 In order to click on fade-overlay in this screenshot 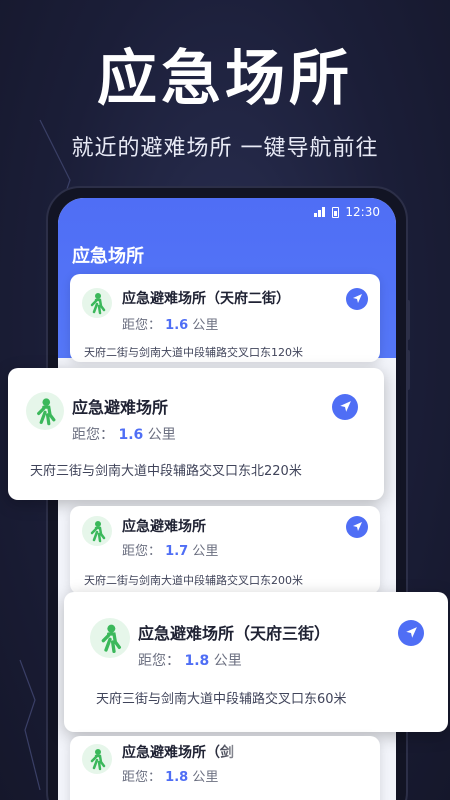, I will do `click(249, 756)`.